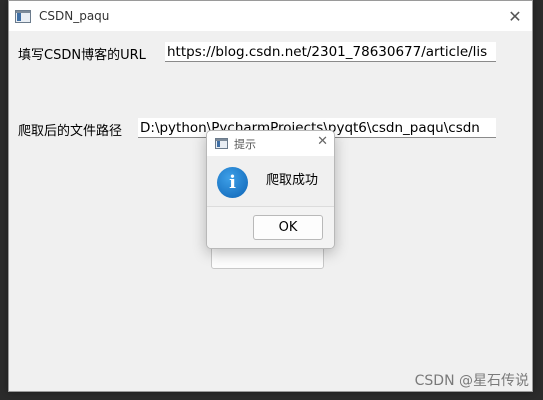 This screenshot has height=400, width=543. Describe the element at coordinates (270, 189) in the screenshot. I see `message-dialog: 提示 ✕ i 爬取成功 OK` at that location.